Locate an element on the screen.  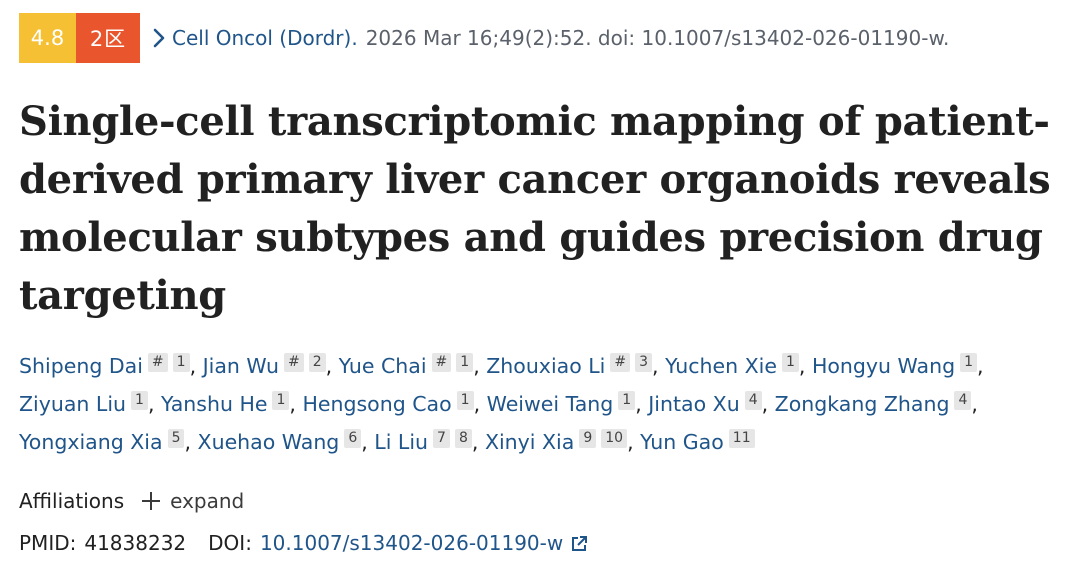
author-name-link: Yanshu He is located at coordinates (214, 404).